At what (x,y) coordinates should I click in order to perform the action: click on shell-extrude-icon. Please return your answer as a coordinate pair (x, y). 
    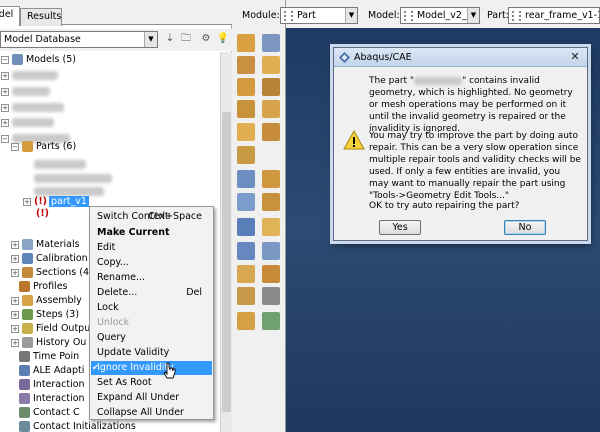
    Looking at the image, I should click on (271, 65).